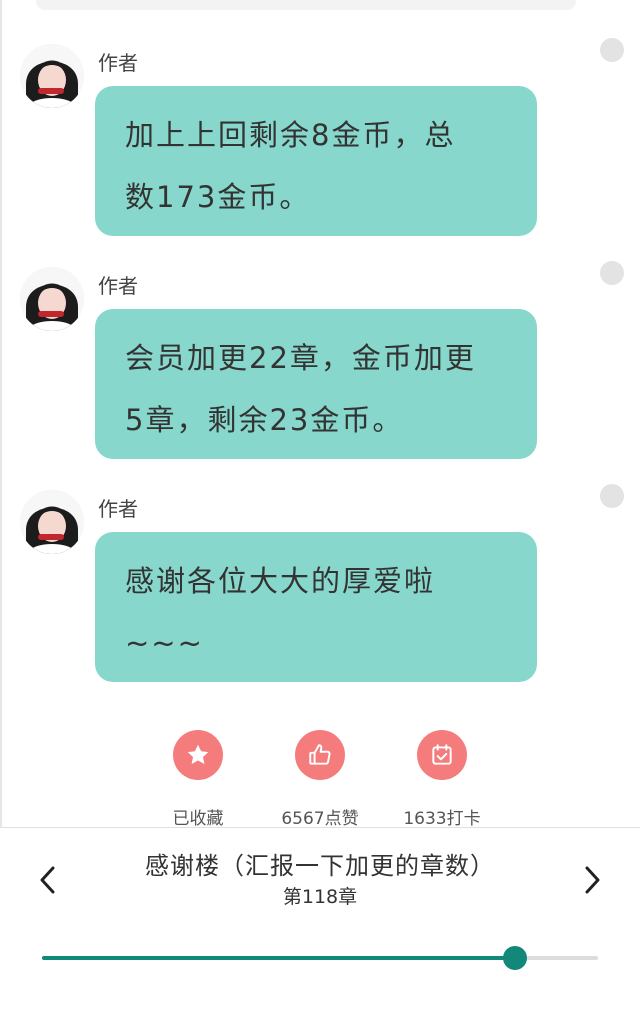 The image size is (640, 1011). What do you see at coordinates (316, 384) in the screenshot?
I see `message-bubble: 会员加更22章，金币加更 5章，剩余23金币。` at bounding box center [316, 384].